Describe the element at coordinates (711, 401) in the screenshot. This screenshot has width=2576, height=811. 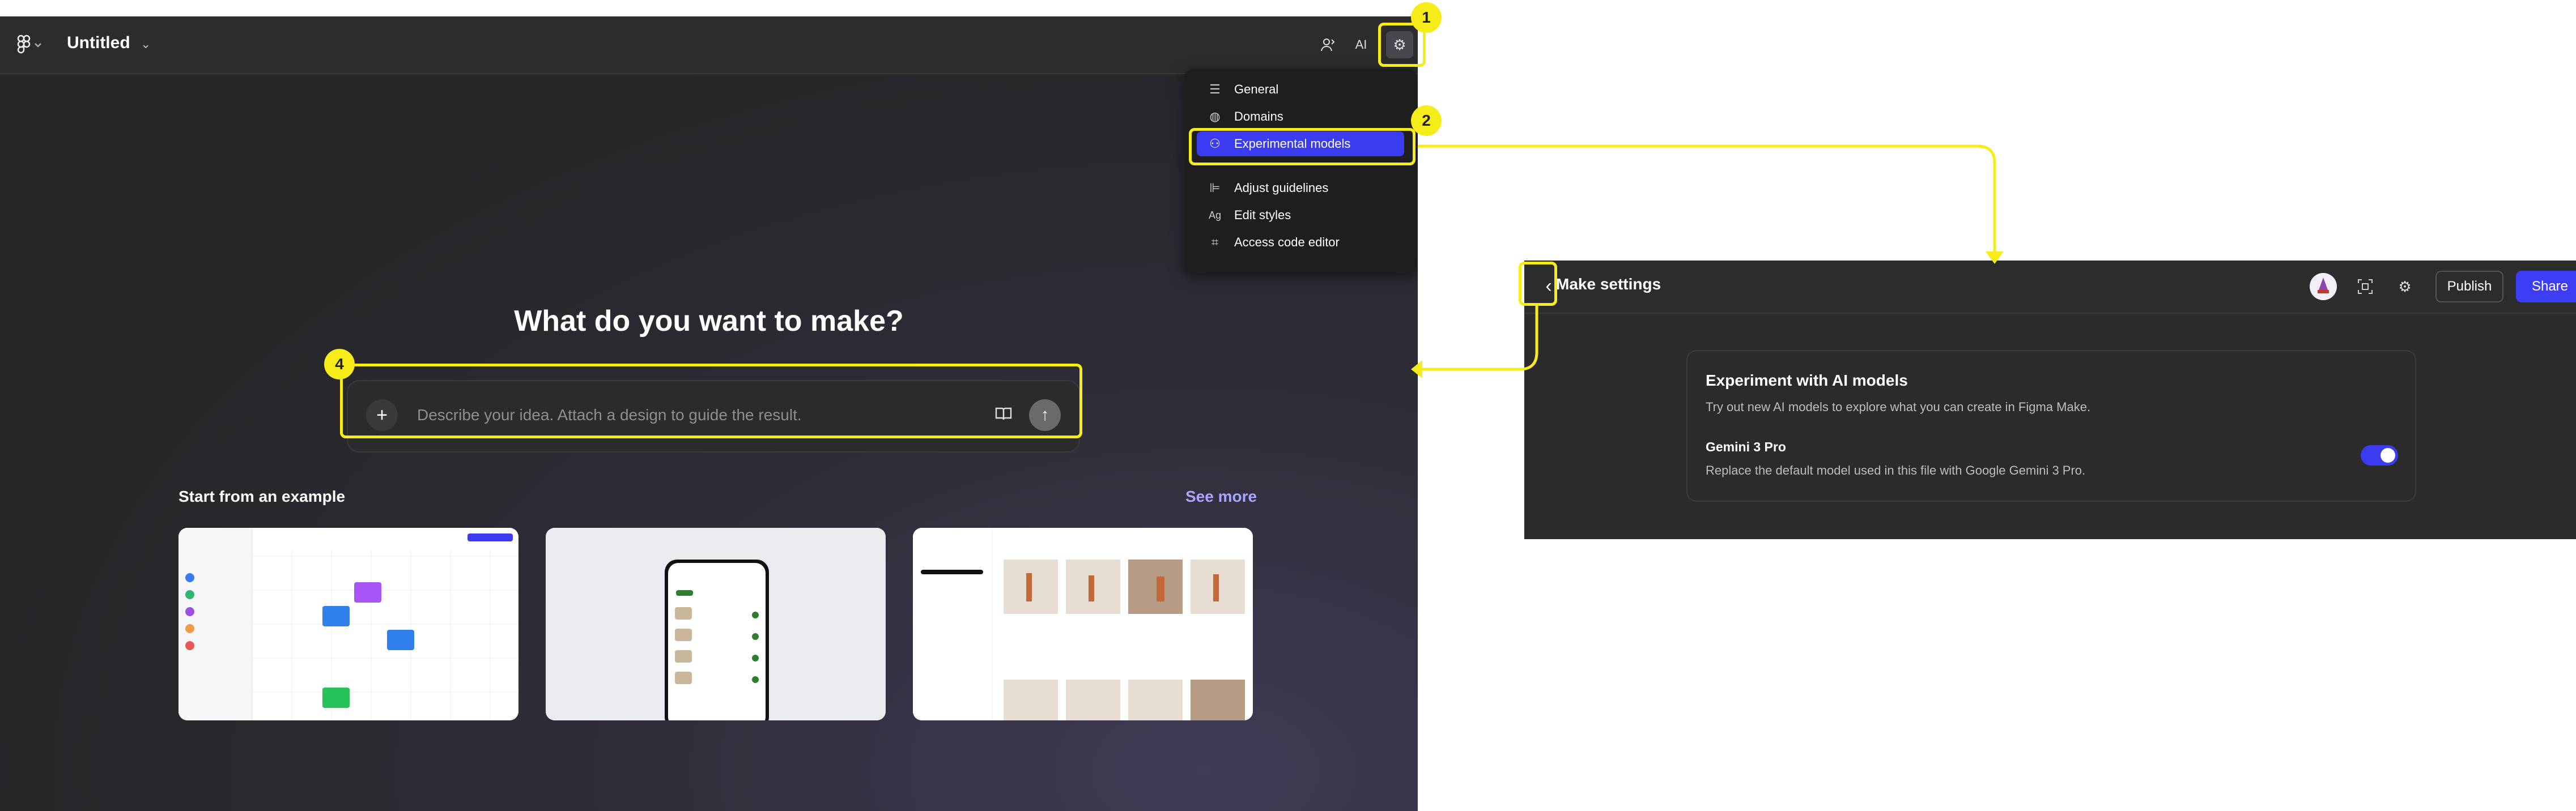
I see `highlight-prompt-box` at that location.